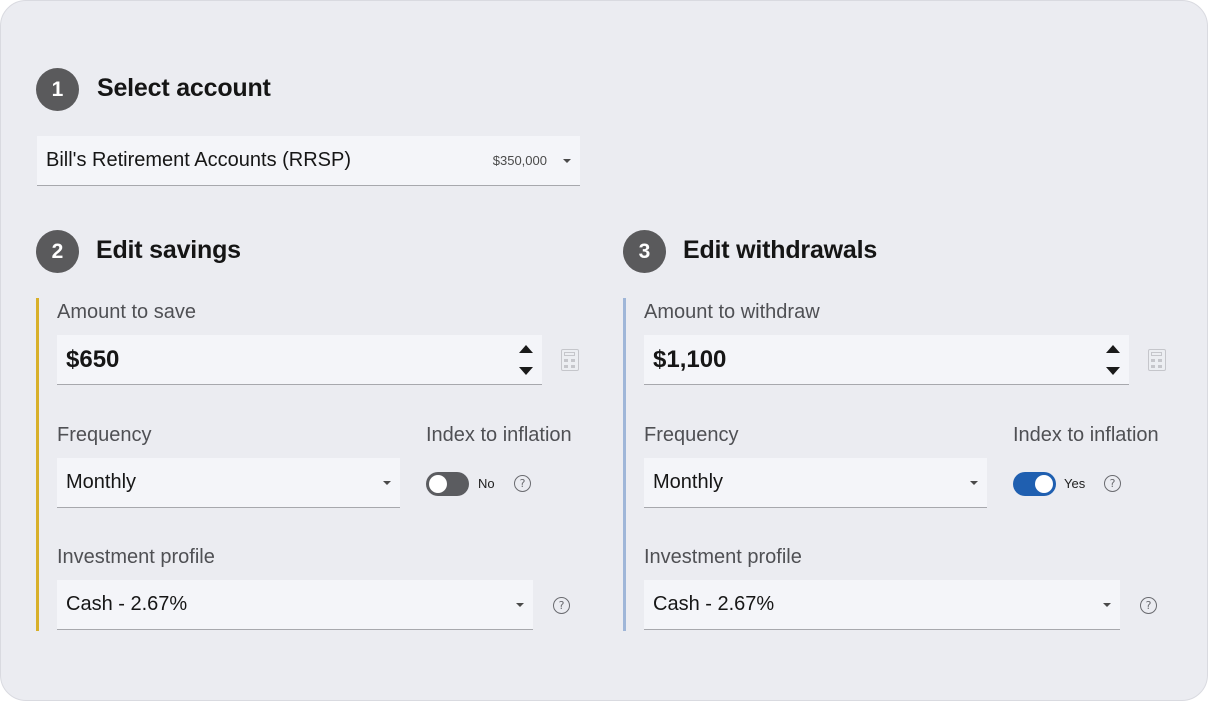 This screenshot has height=701, width=1208. I want to click on withdraw-inflation-label: Index to inflation, so click(1086, 435).